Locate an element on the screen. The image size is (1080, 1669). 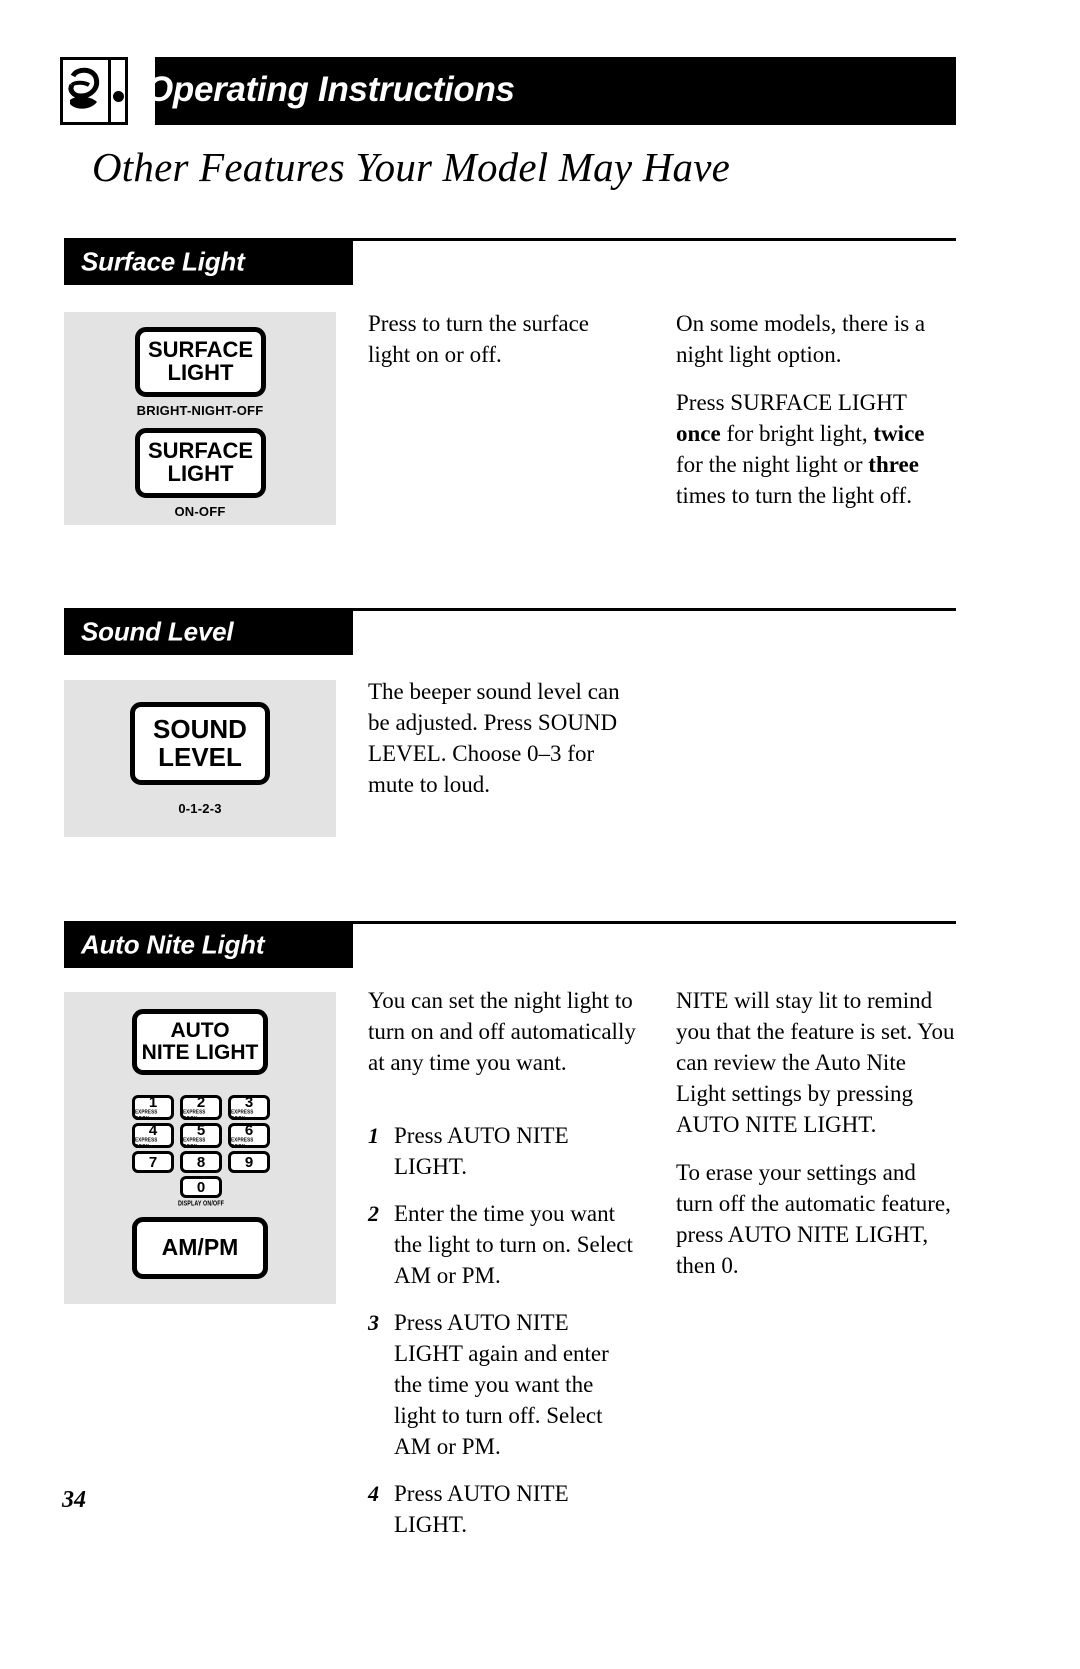
numpad-key-9: 9 is located at coordinates (249, 1162).